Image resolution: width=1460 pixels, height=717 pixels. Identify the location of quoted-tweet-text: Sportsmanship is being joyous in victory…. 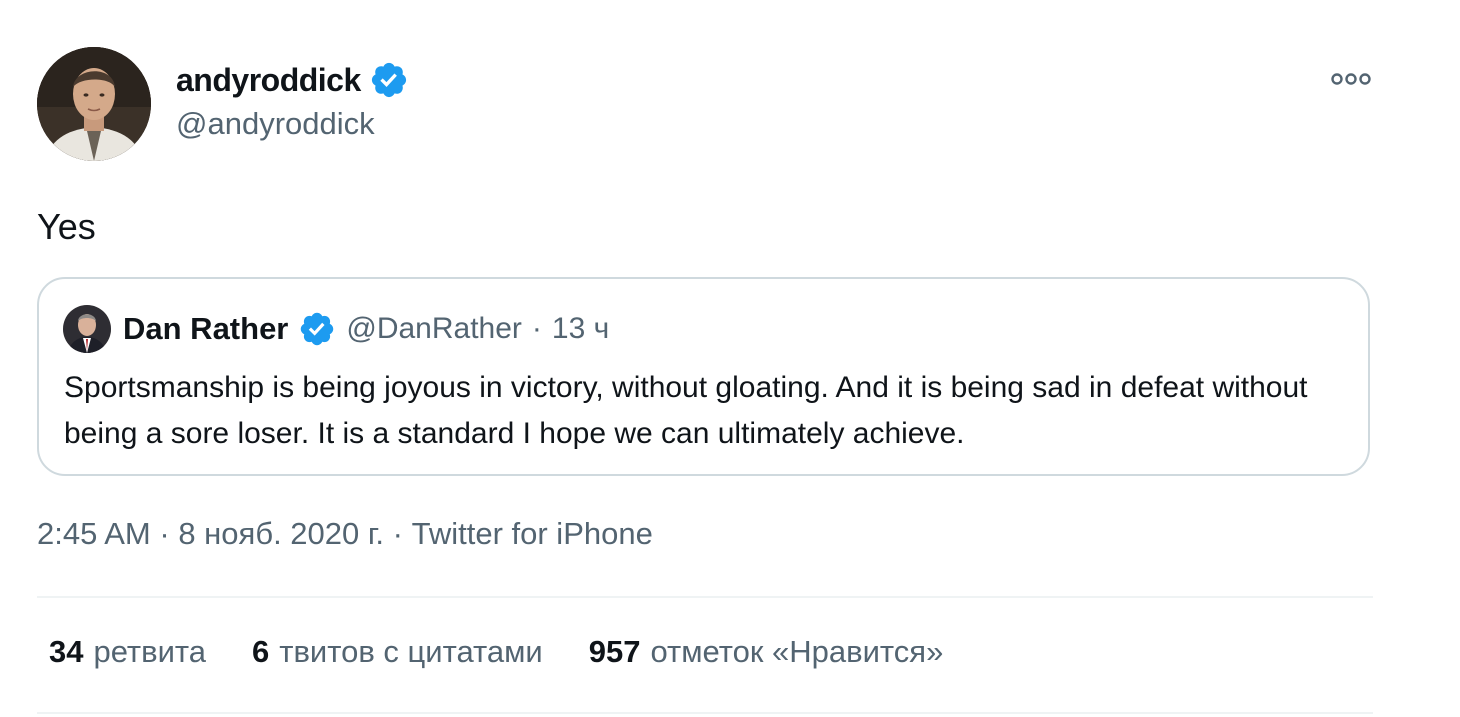
(686, 410).